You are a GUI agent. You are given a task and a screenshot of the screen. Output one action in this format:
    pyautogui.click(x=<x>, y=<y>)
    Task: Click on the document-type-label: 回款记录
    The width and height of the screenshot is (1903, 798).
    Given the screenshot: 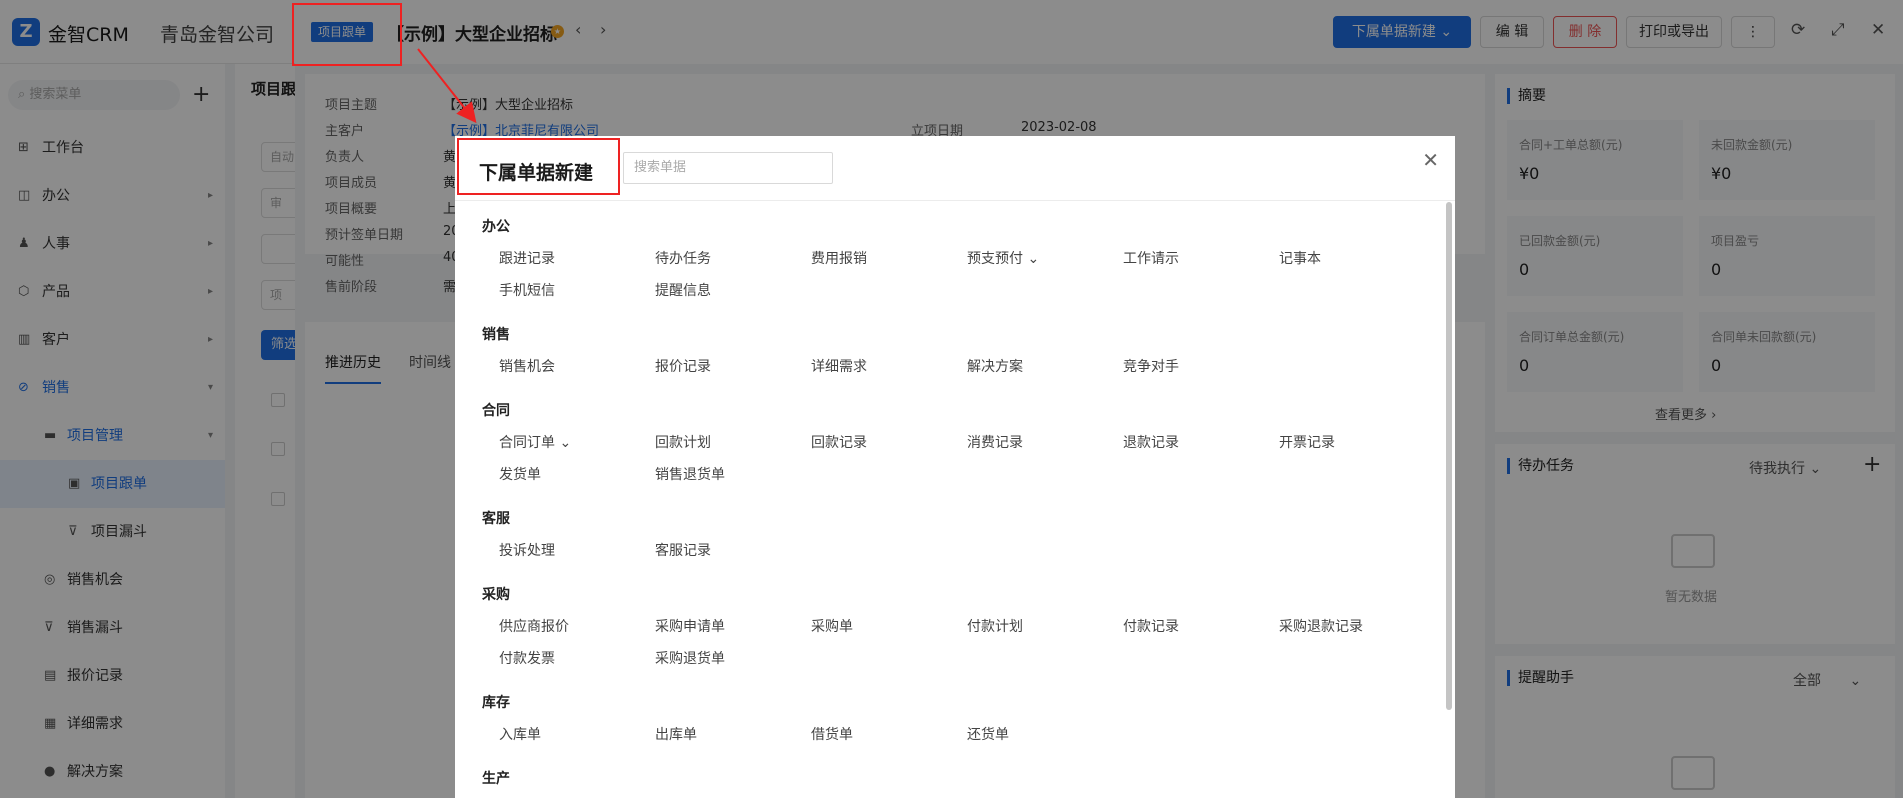 What is the action you would take?
    pyautogui.click(x=839, y=443)
    